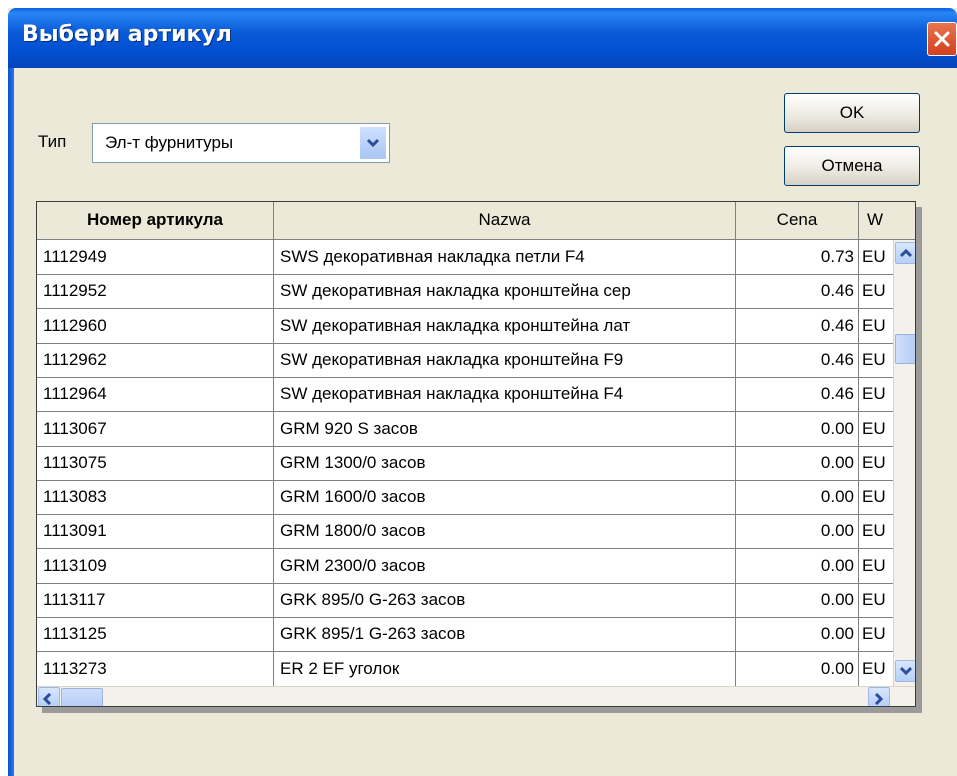 The width and height of the screenshot is (957, 776). What do you see at coordinates (505, 463) in the screenshot?
I see `cell-name: GRM 1300/0 засов` at bounding box center [505, 463].